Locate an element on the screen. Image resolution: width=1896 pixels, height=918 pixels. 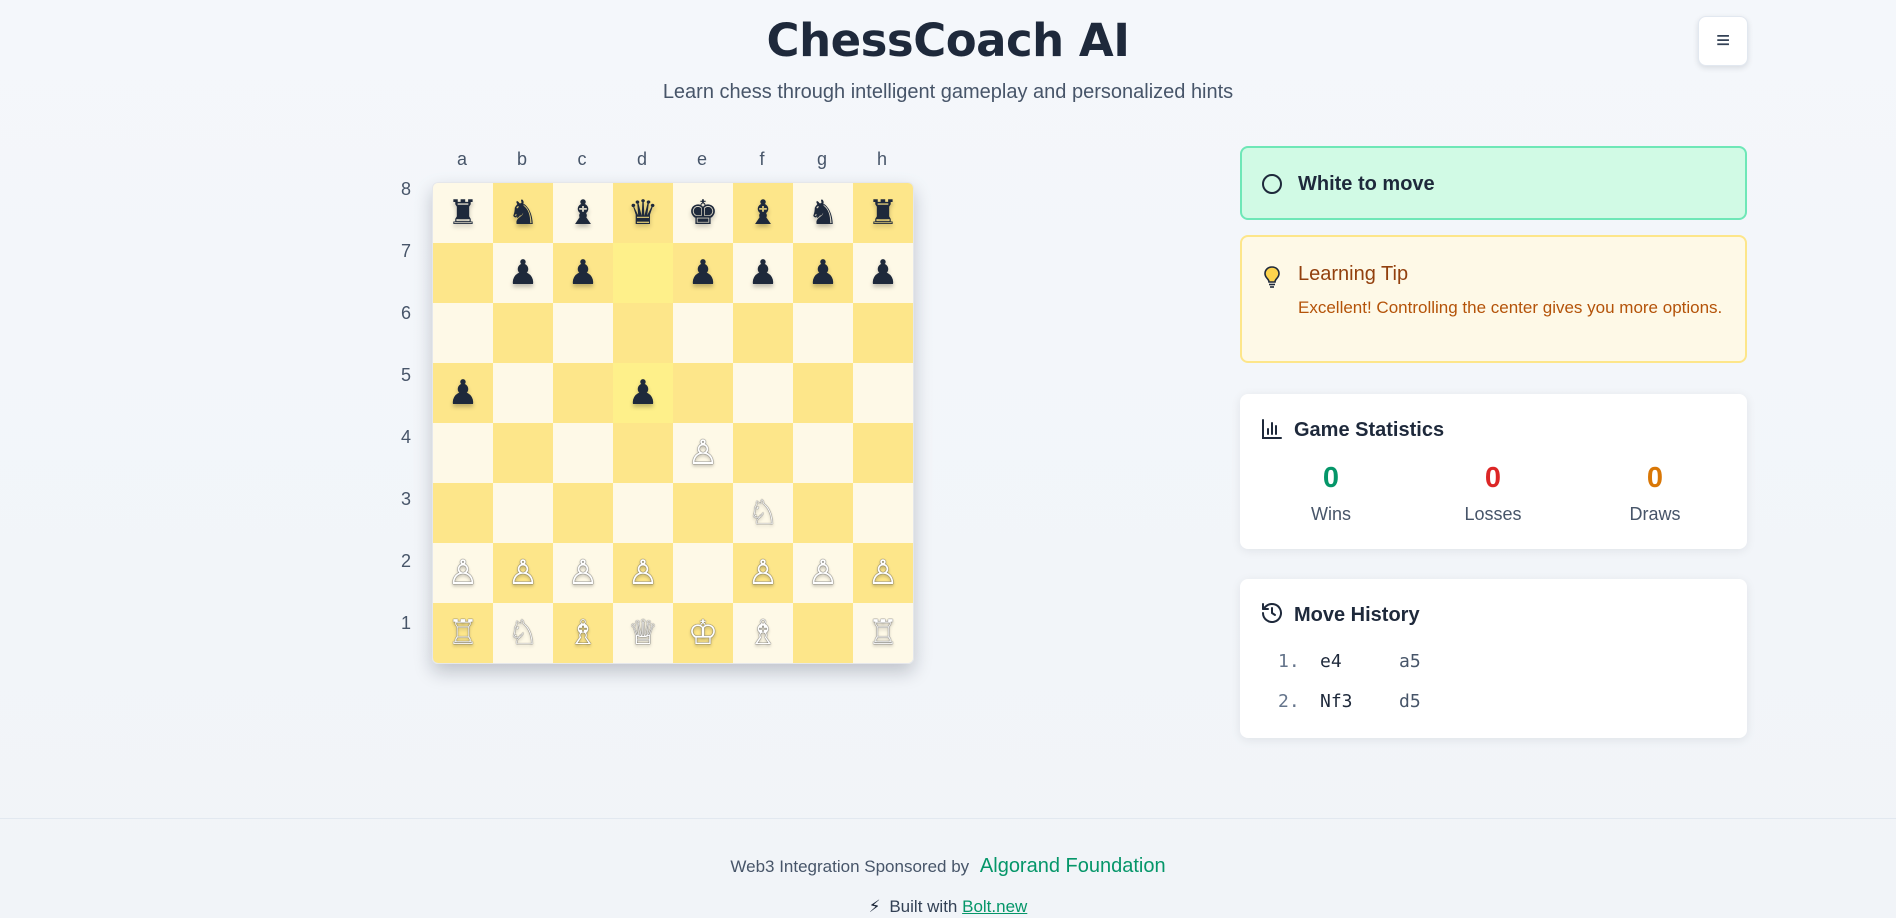
square-h8: ♜ is located at coordinates (883, 213).